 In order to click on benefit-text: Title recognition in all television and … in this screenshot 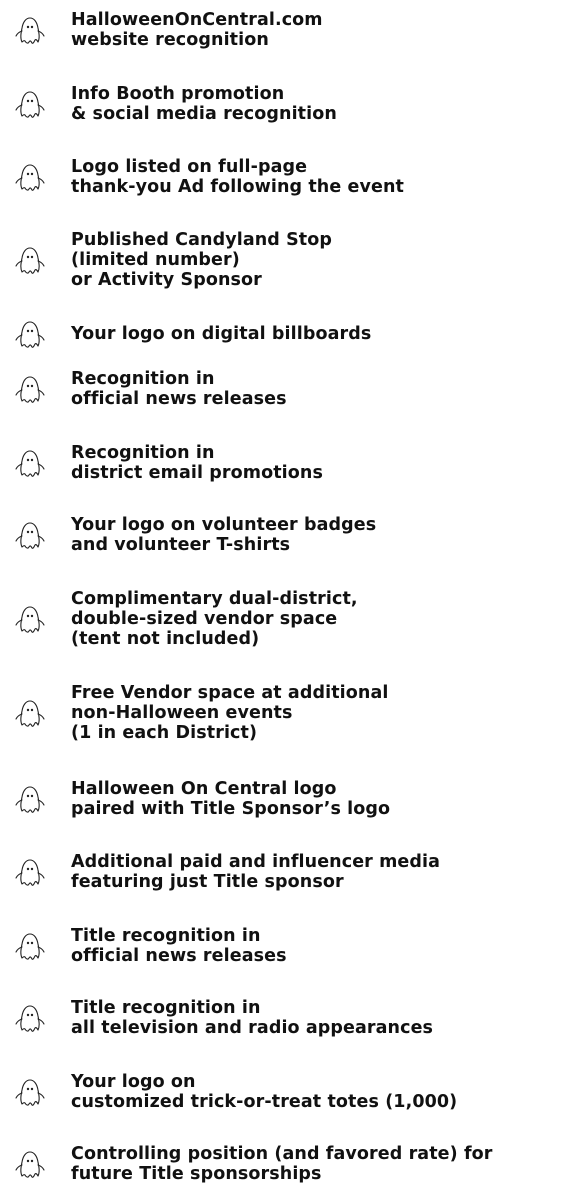, I will do `click(252, 1018)`.